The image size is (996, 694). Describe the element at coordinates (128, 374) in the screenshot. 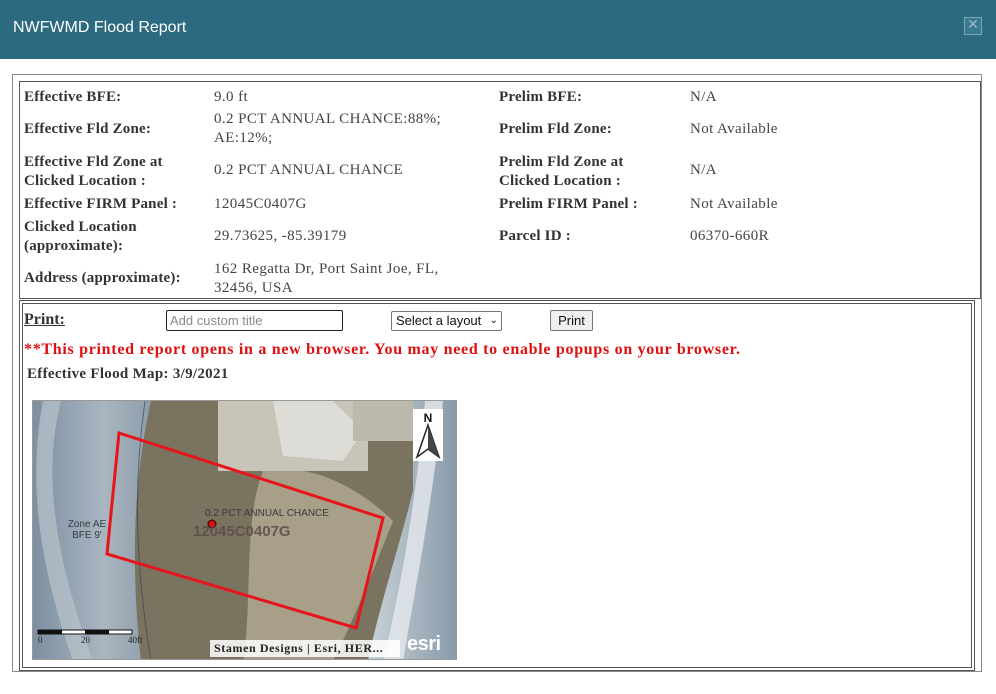

I see `map-title: Effective Flood Map: 3/9/2021` at that location.